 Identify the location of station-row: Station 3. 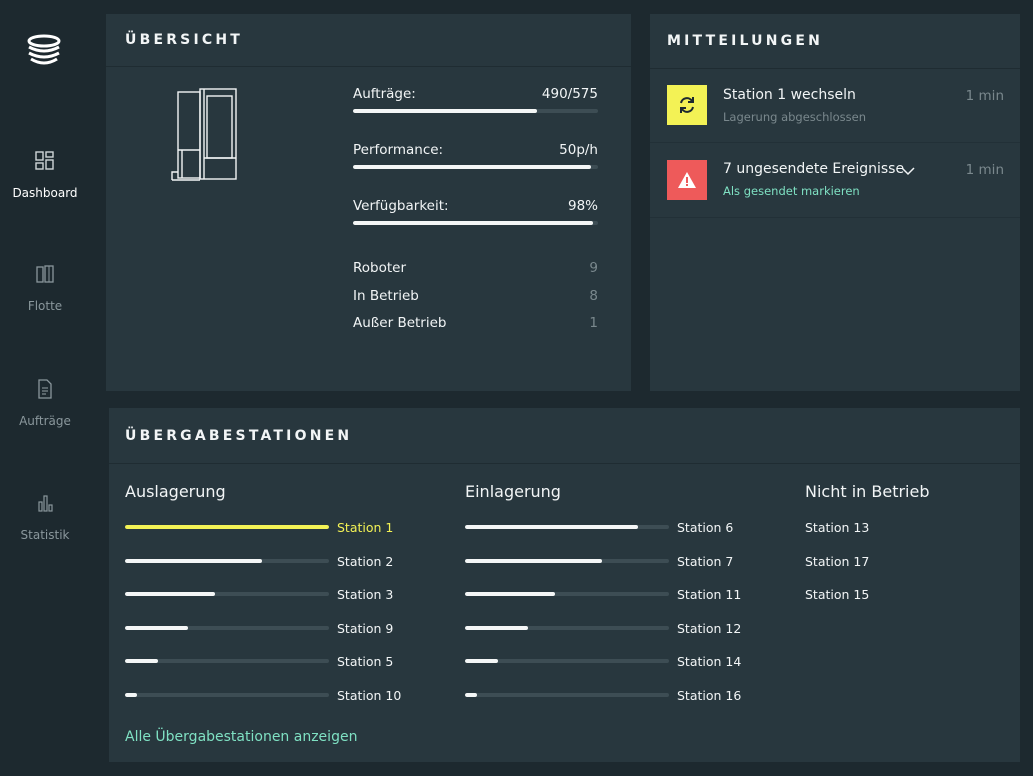
(259, 594).